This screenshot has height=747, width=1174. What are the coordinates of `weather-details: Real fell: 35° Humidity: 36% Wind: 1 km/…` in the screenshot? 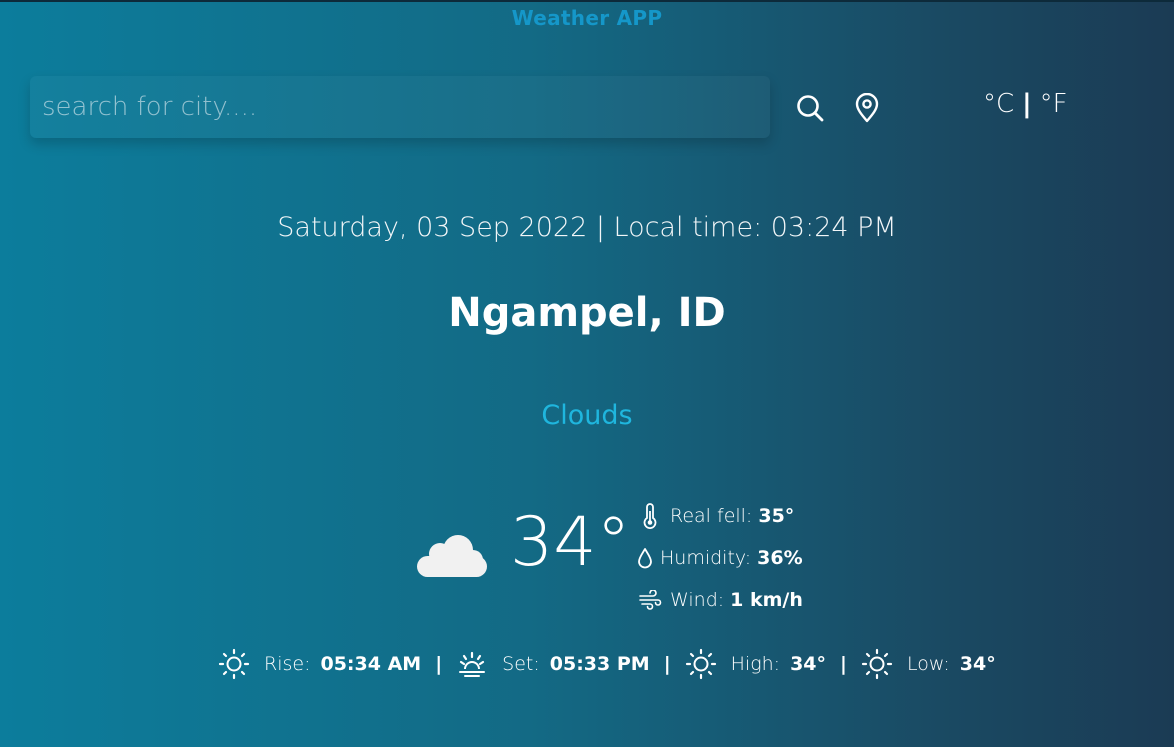 It's located at (719, 558).